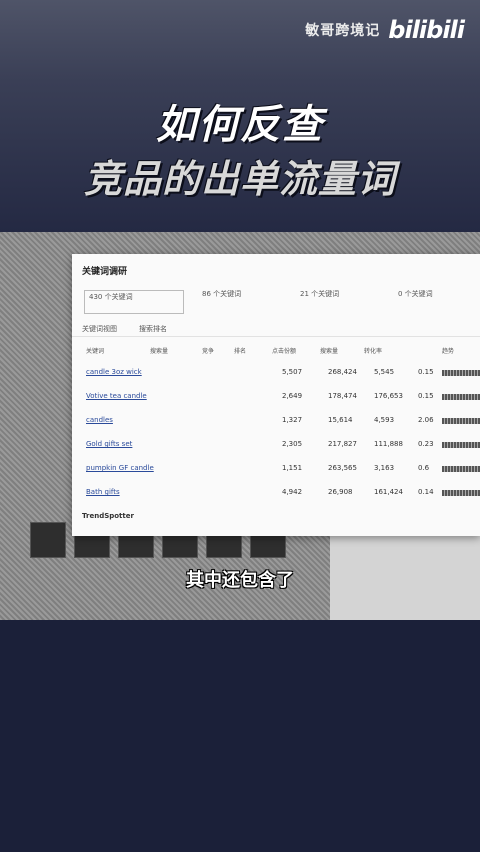 This screenshot has height=852, width=480. What do you see at coordinates (240, 125) in the screenshot?
I see `title-line-1: 如何反查` at bounding box center [240, 125].